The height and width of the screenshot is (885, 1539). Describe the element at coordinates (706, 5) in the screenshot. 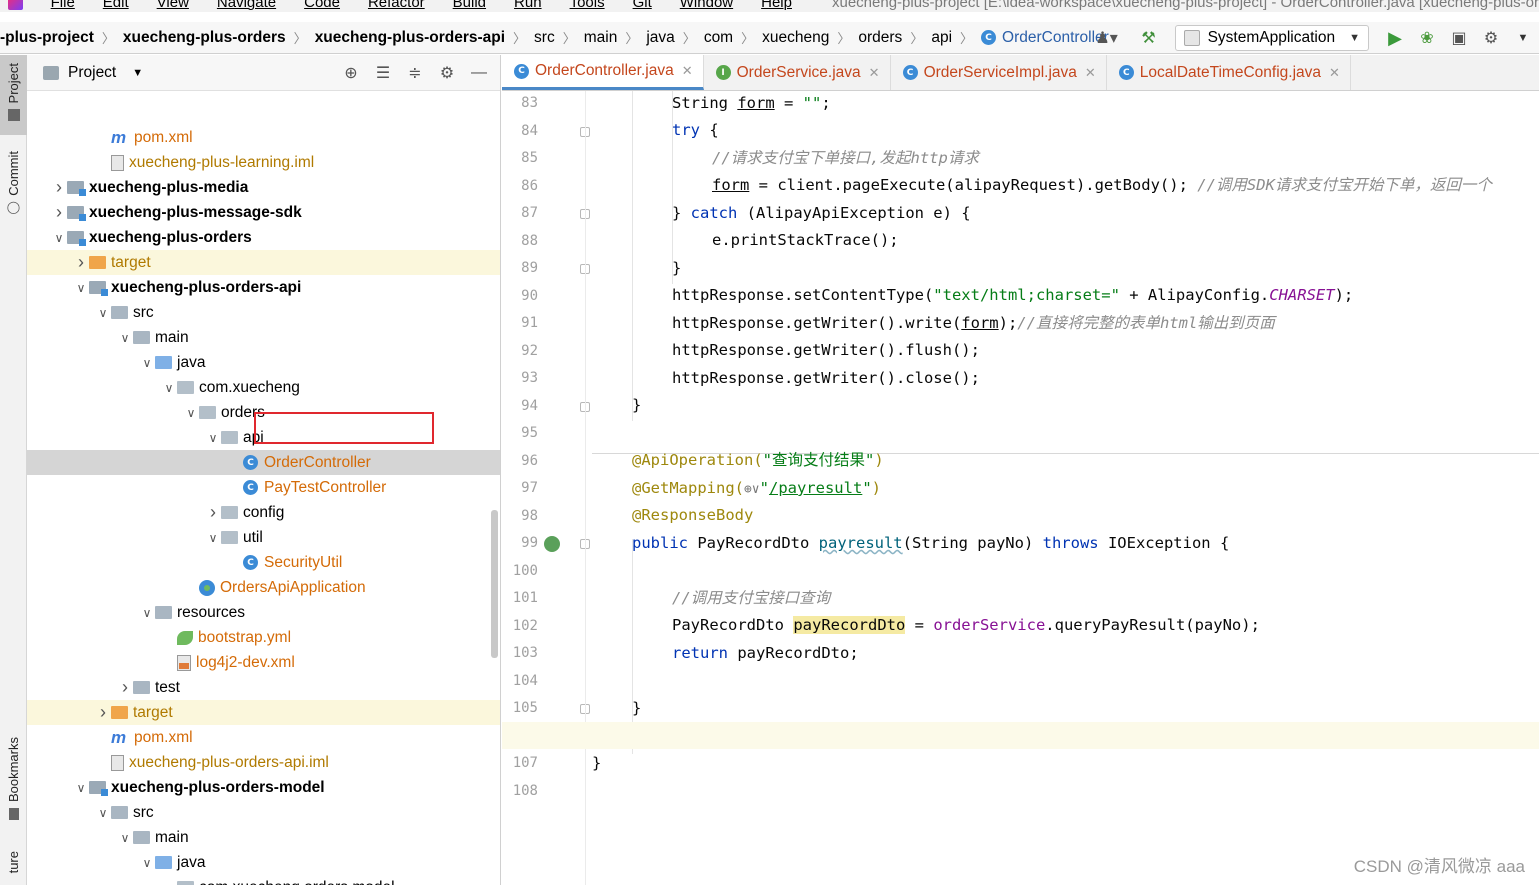

I see `menu-window: Window` at that location.